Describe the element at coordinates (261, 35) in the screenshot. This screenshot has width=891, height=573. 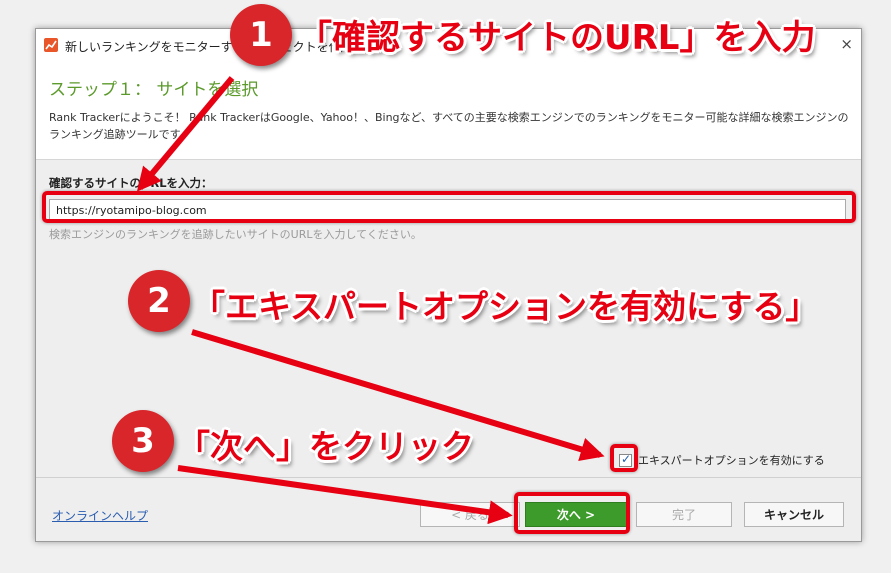
I see `step-1-badge: 1` at that location.